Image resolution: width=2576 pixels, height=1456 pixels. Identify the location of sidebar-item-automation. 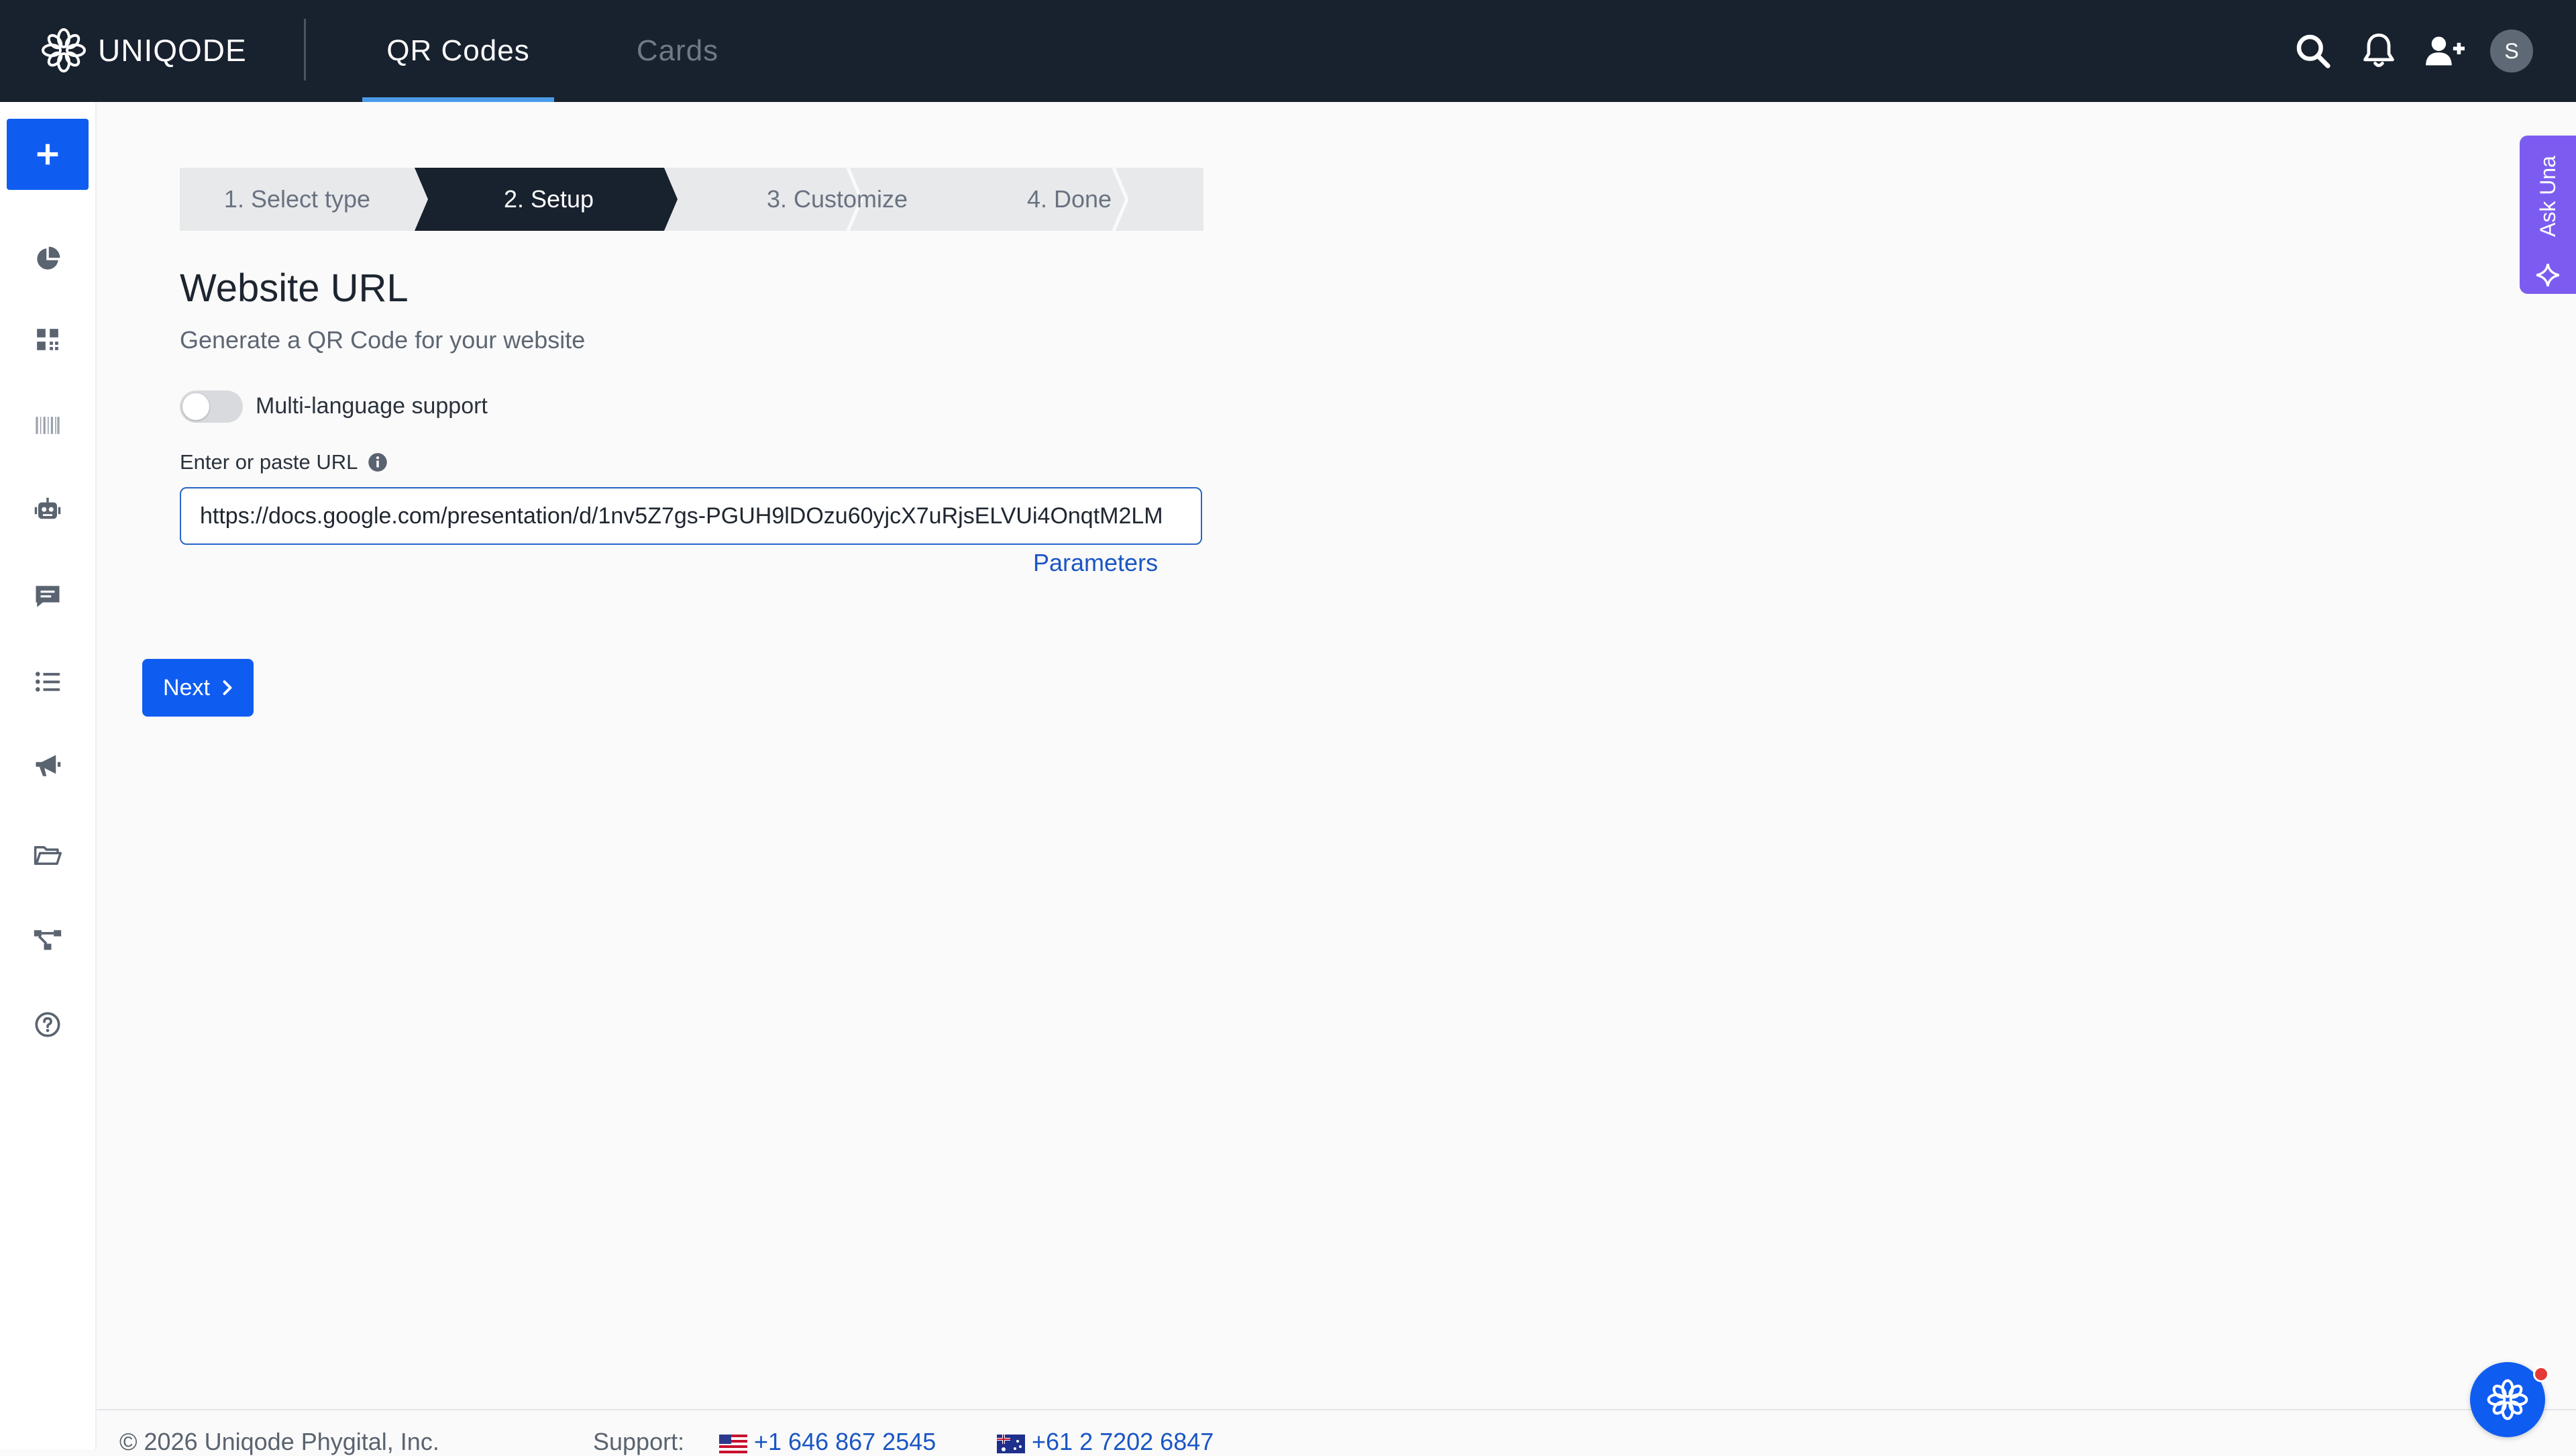
(47, 511).